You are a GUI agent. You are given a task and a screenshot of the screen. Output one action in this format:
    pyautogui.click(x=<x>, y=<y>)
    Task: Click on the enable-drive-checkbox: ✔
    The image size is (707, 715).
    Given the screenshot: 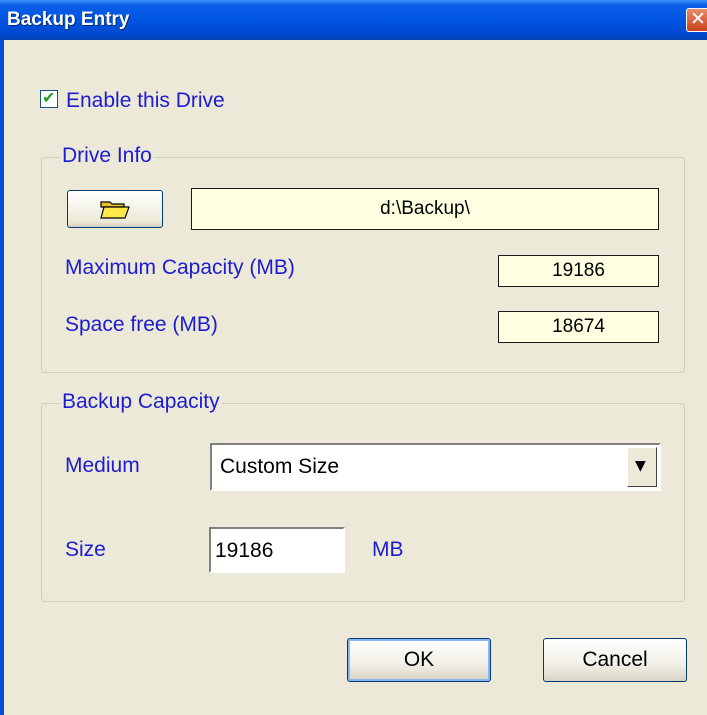 What is the action you would take?
    pyautogui.click(x=49, y=98)
    